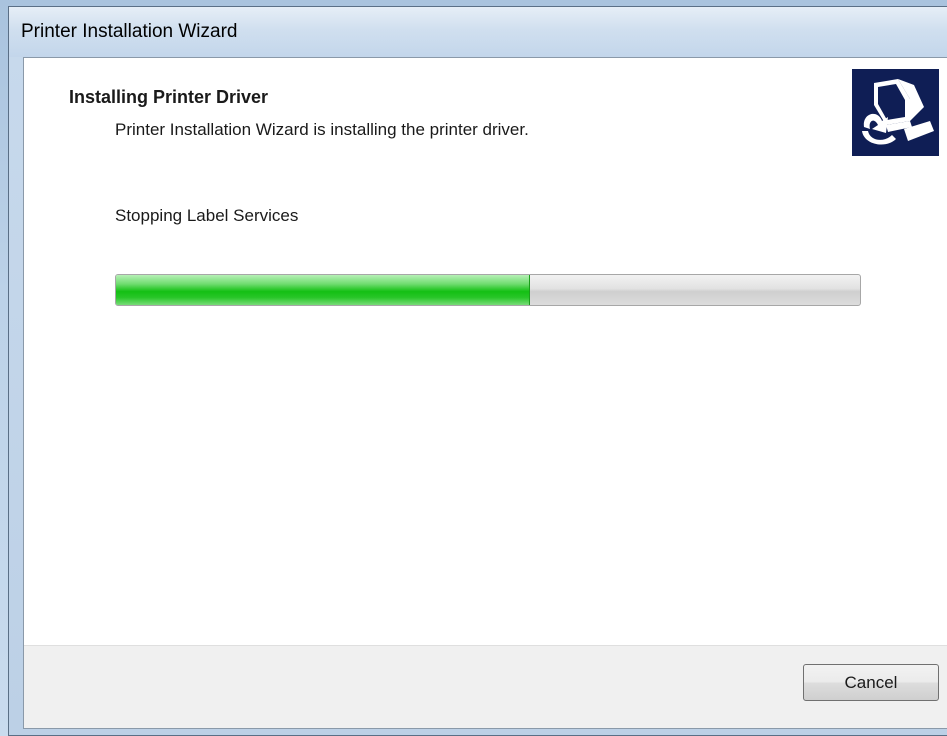 This screenshot has width=947, height=736. What do you see at coordinates (895, 112) in the screenshot?
I see `printer-logo-icon` at bounding box center [895, 112].